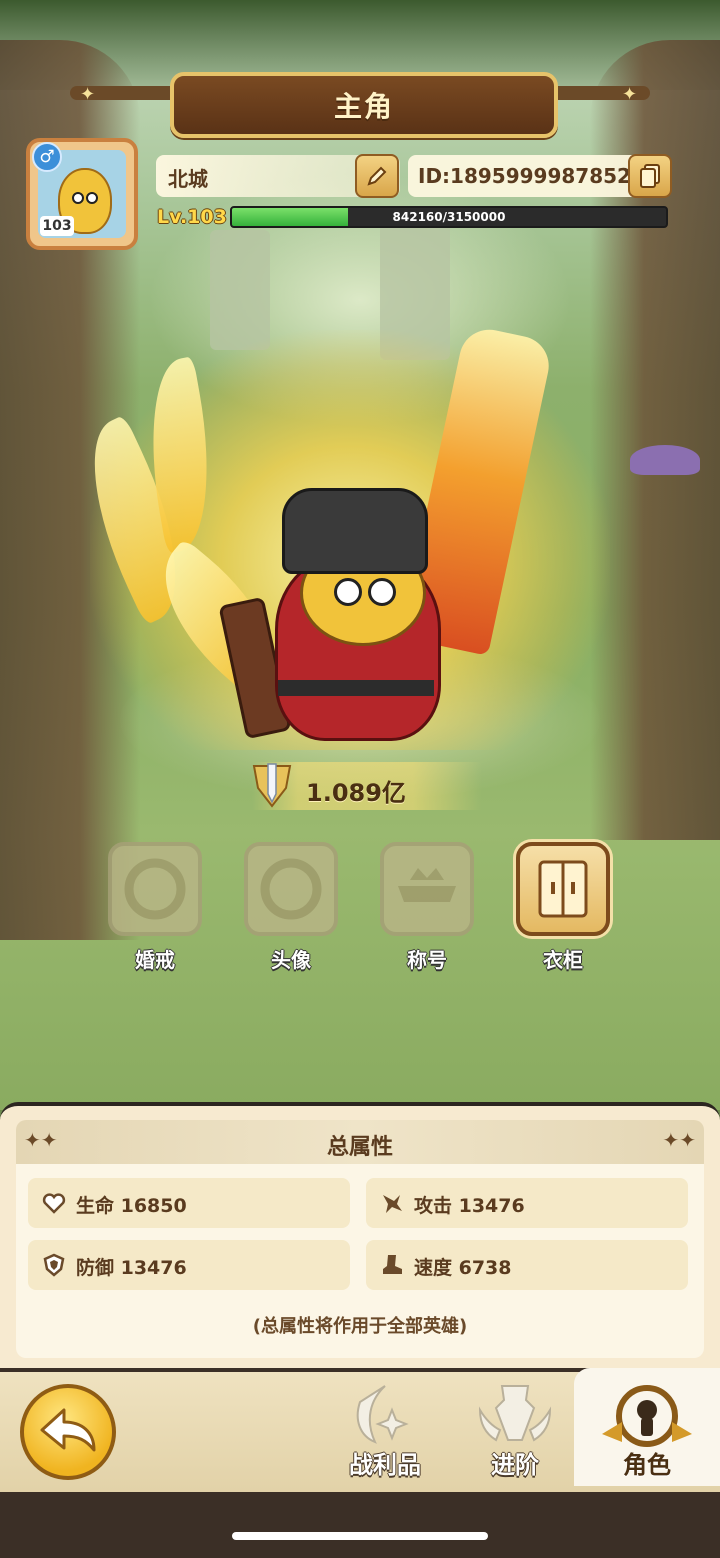 The image size is (720, 1558). What do you see at coordinates (272, 785) in the screenshot?
I see `combat-power-icon` at bounding box center [272, 785].